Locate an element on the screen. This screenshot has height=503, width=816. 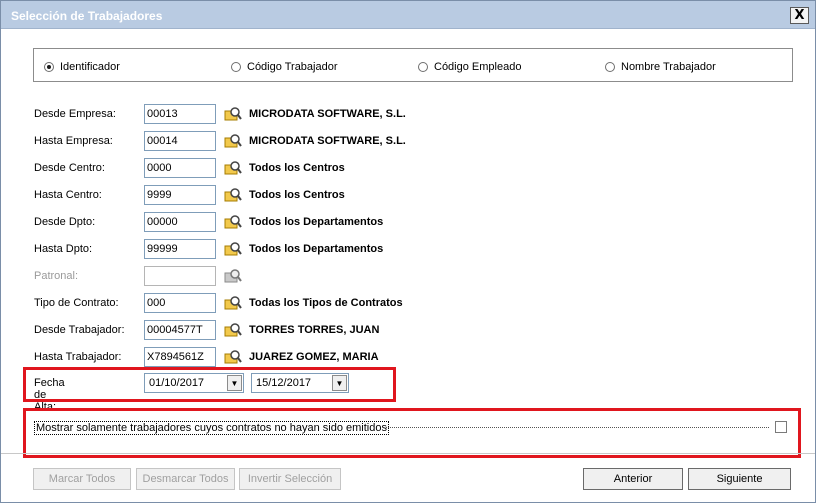
radio-nombre-trabajador: Nombre Trabajador is located at coordinates (660, 67).